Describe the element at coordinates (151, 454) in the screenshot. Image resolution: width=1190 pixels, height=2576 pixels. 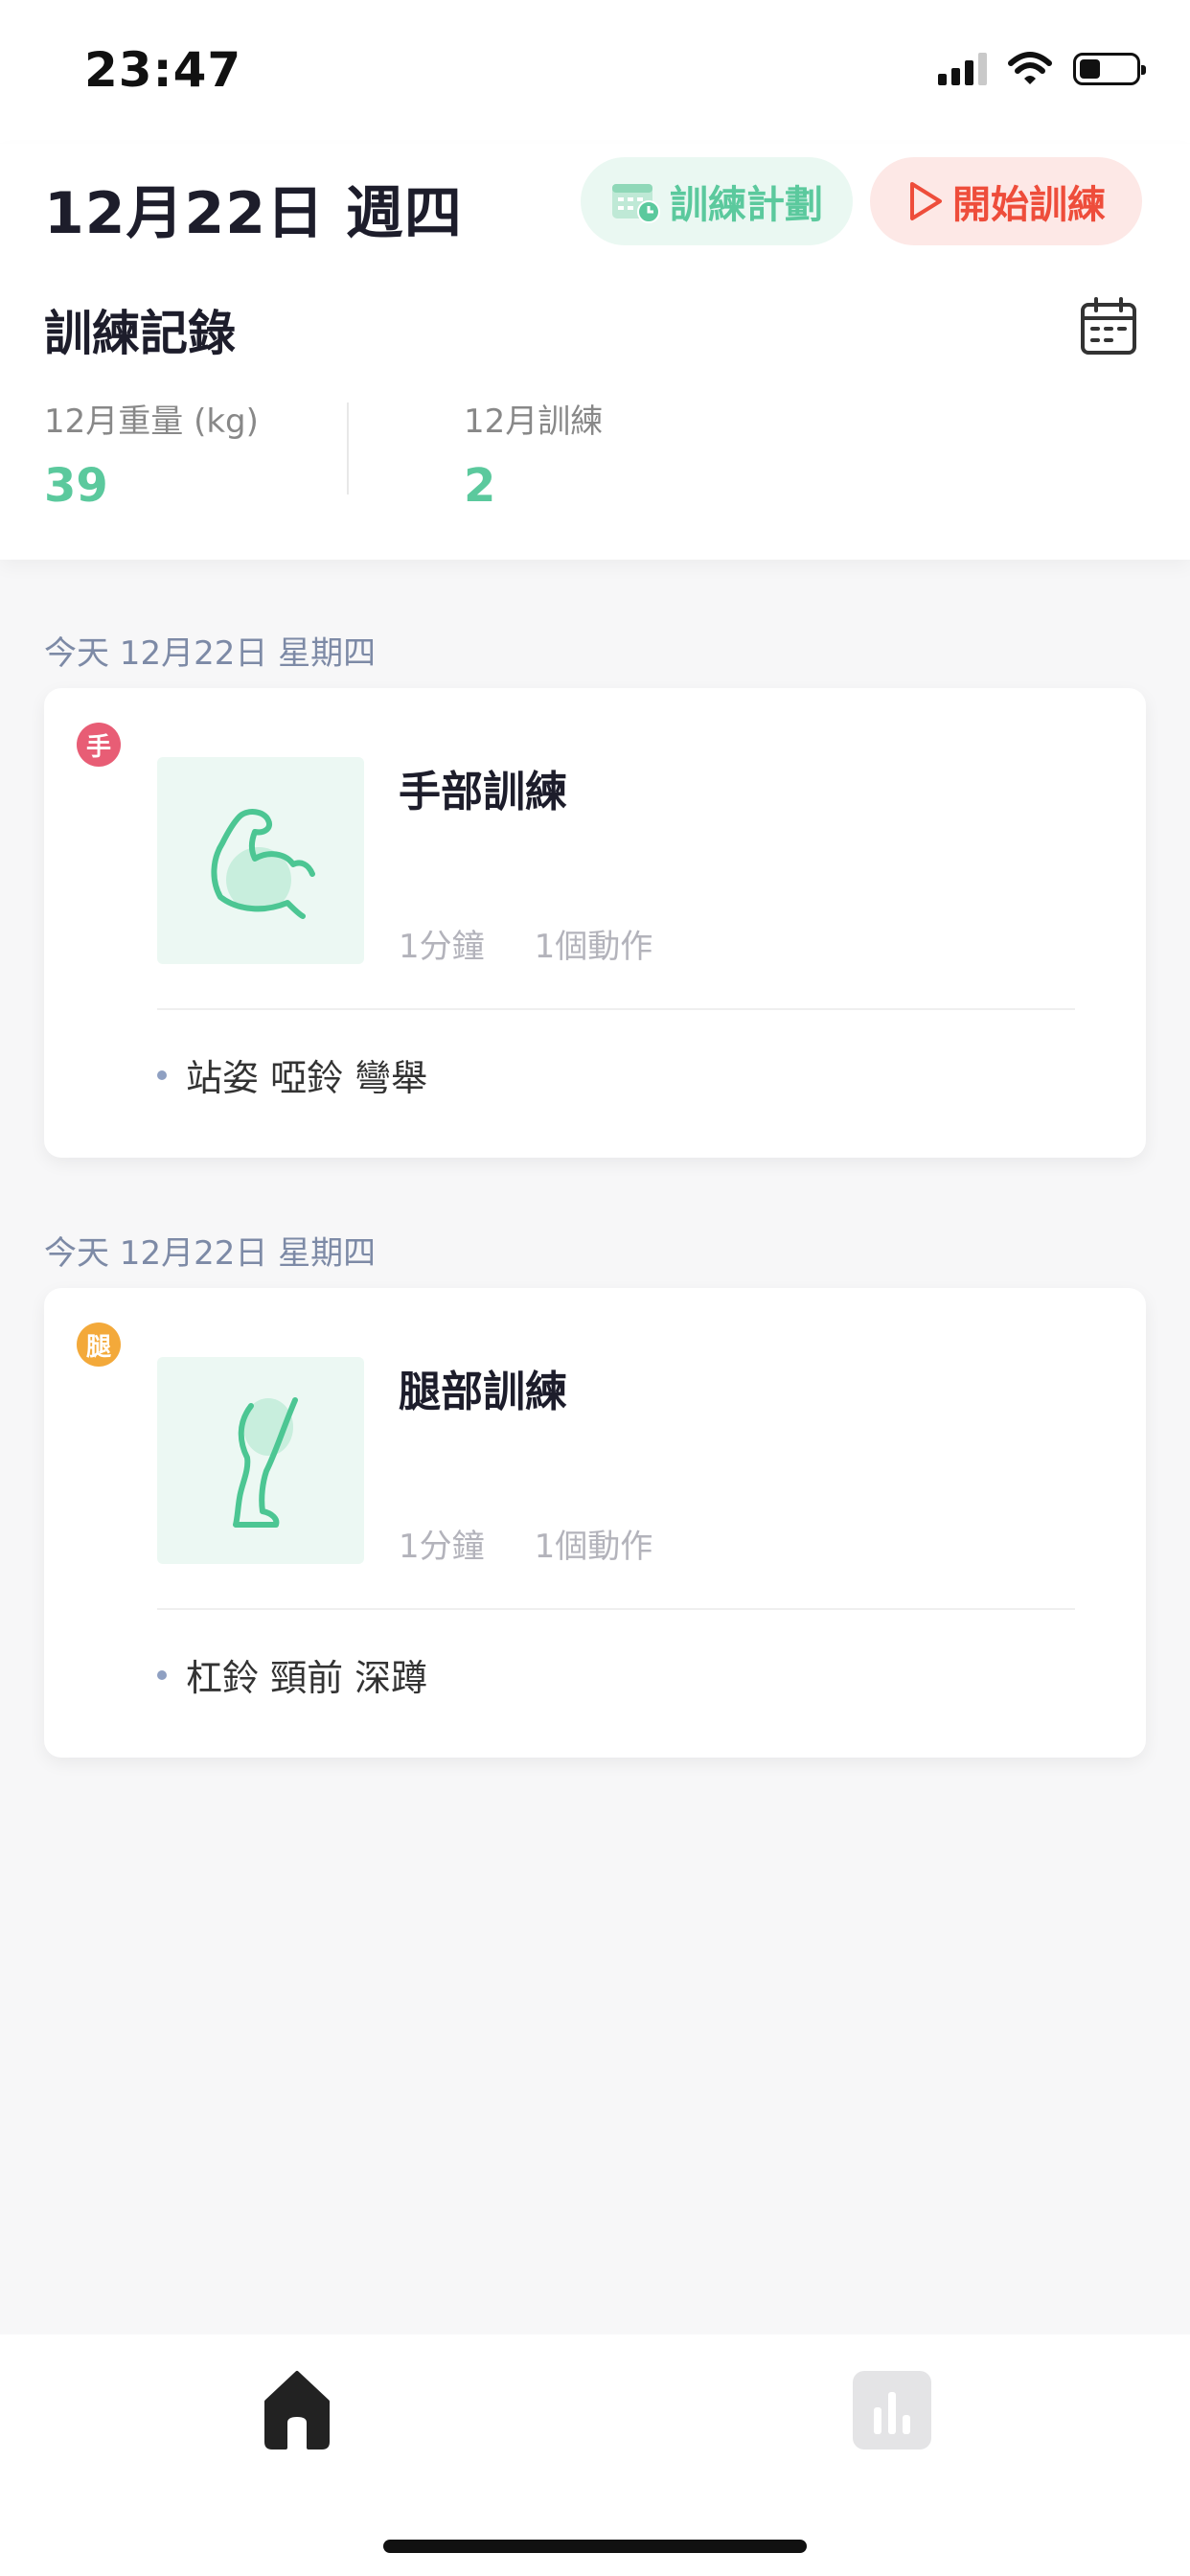
I see `stat-weight: 12月重量 (kg) 39` at that location.